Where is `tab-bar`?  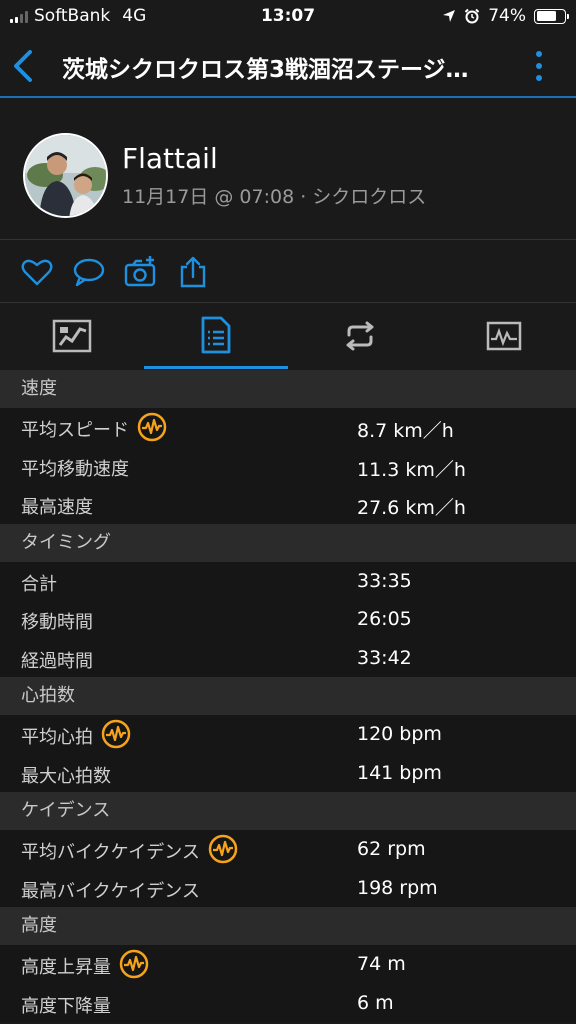 tab-bar is located at coordinates (288, 336).